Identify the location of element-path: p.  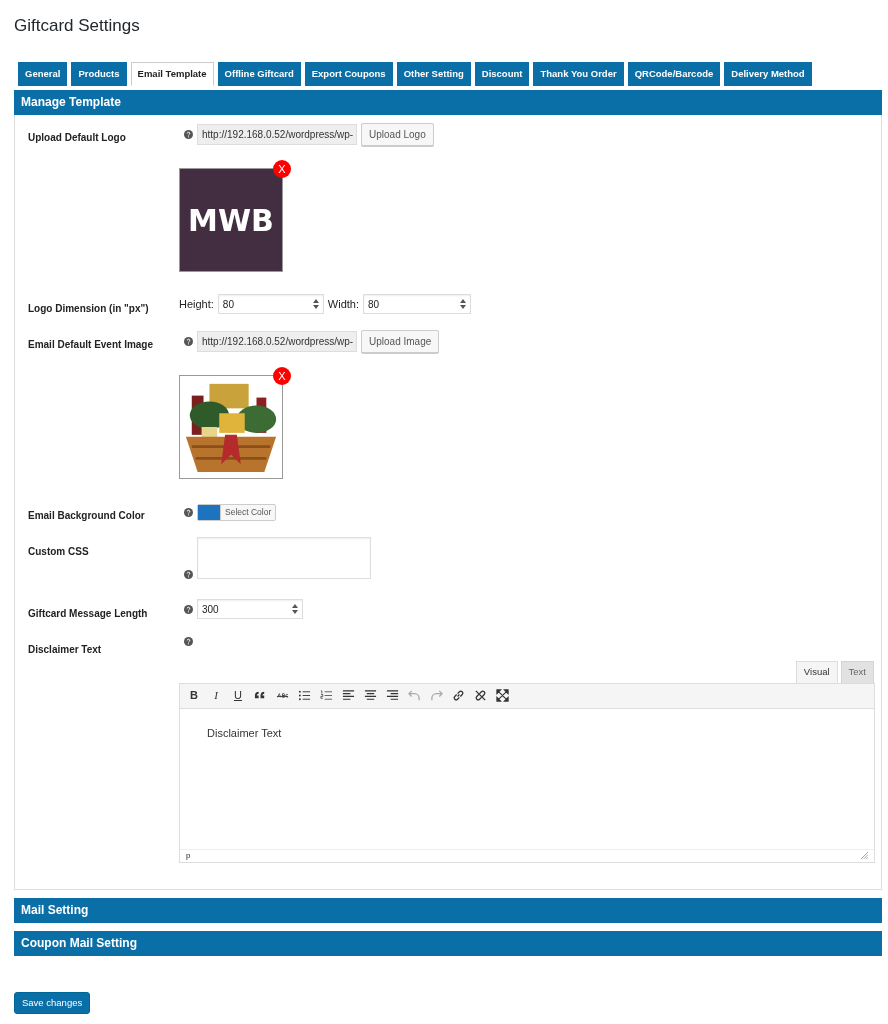
(188, 855).